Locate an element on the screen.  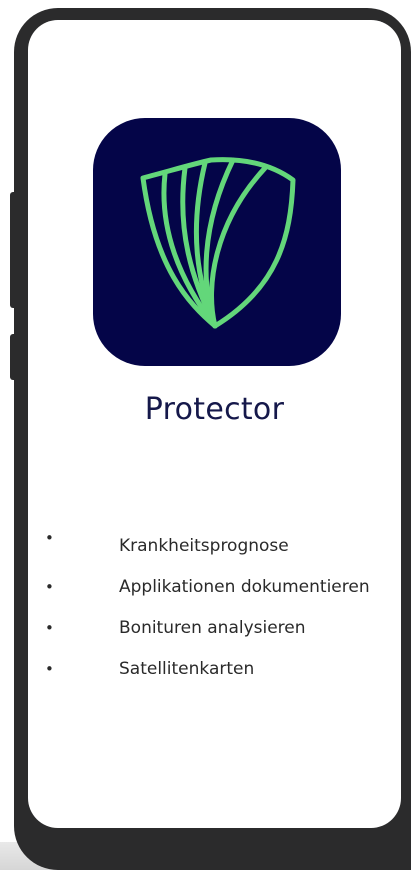
feature-label: Krankheitsprognose is located at coordinates (204, 546).